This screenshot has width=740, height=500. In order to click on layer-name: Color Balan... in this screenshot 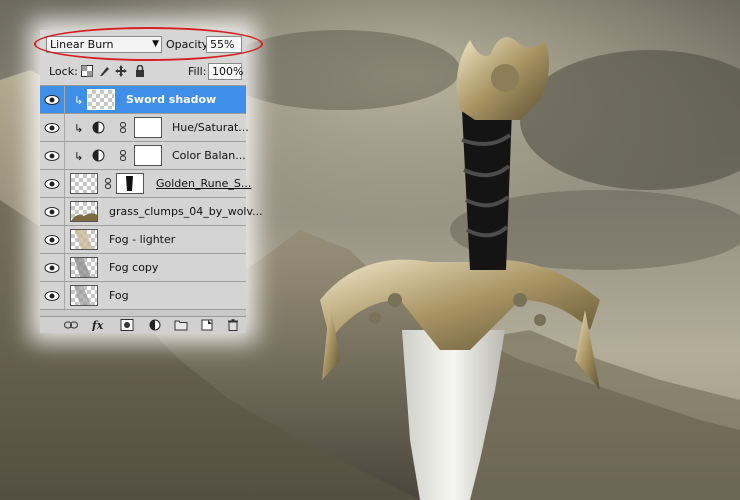, I will do `click(209, 155)`.